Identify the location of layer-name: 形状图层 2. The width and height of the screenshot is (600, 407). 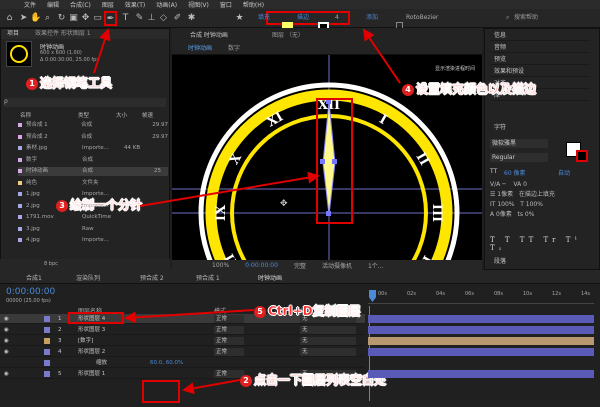
(91, 352).